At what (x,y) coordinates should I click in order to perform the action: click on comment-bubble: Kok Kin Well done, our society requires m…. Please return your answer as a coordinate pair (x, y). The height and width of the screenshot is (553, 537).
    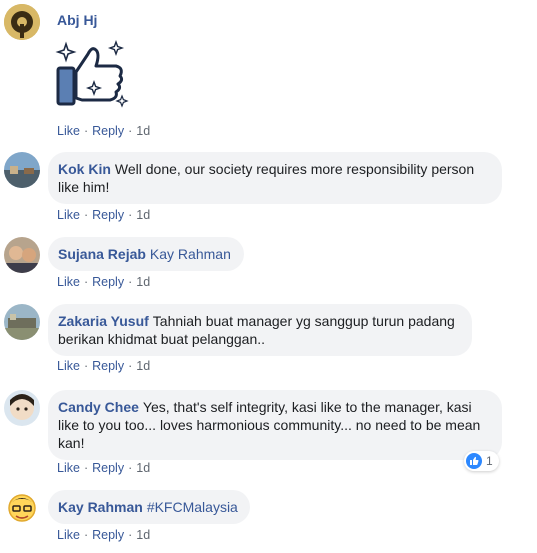
    Looking at the image, I should click on (275, 178).